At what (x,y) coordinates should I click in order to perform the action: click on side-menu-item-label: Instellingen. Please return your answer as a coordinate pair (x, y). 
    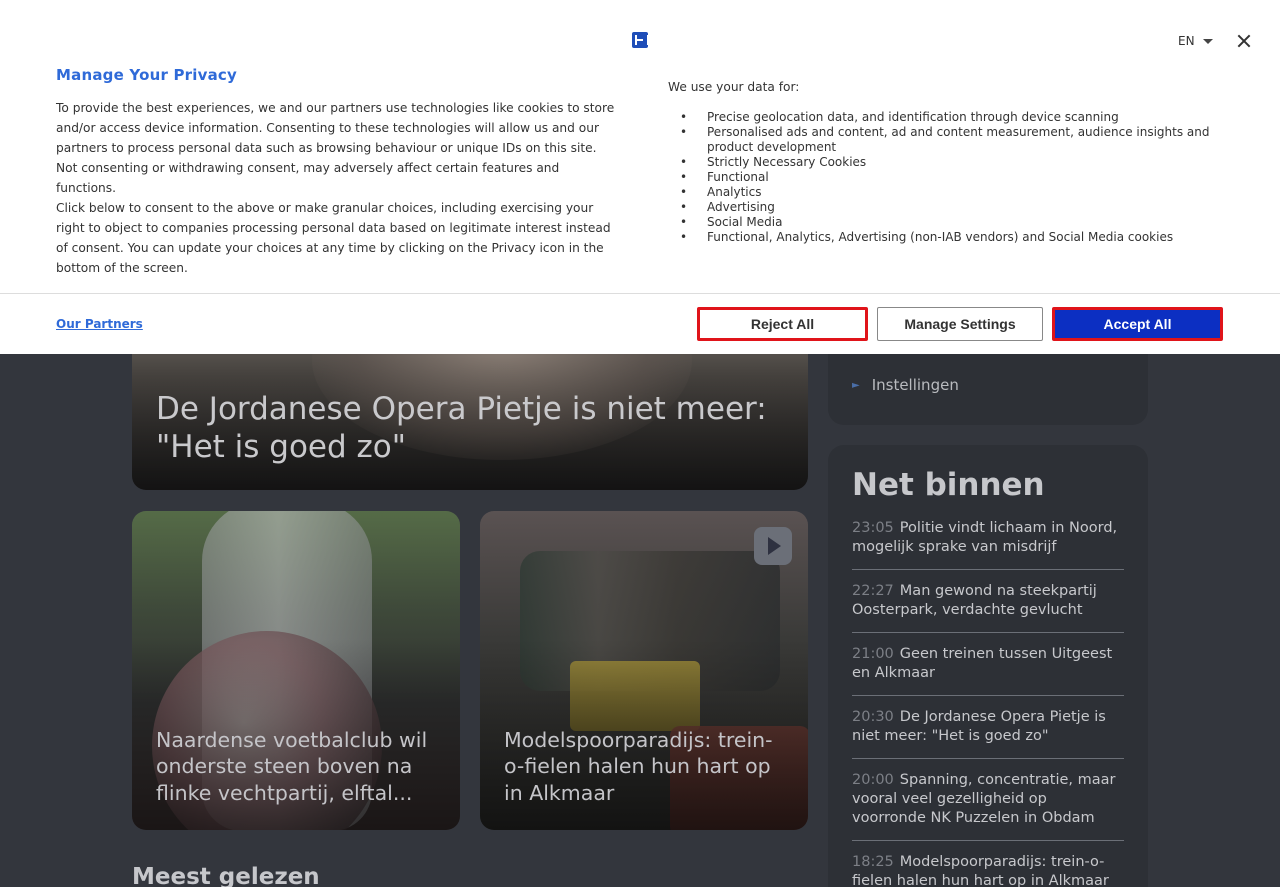
    Looking at the image, I should click on (915, 385).